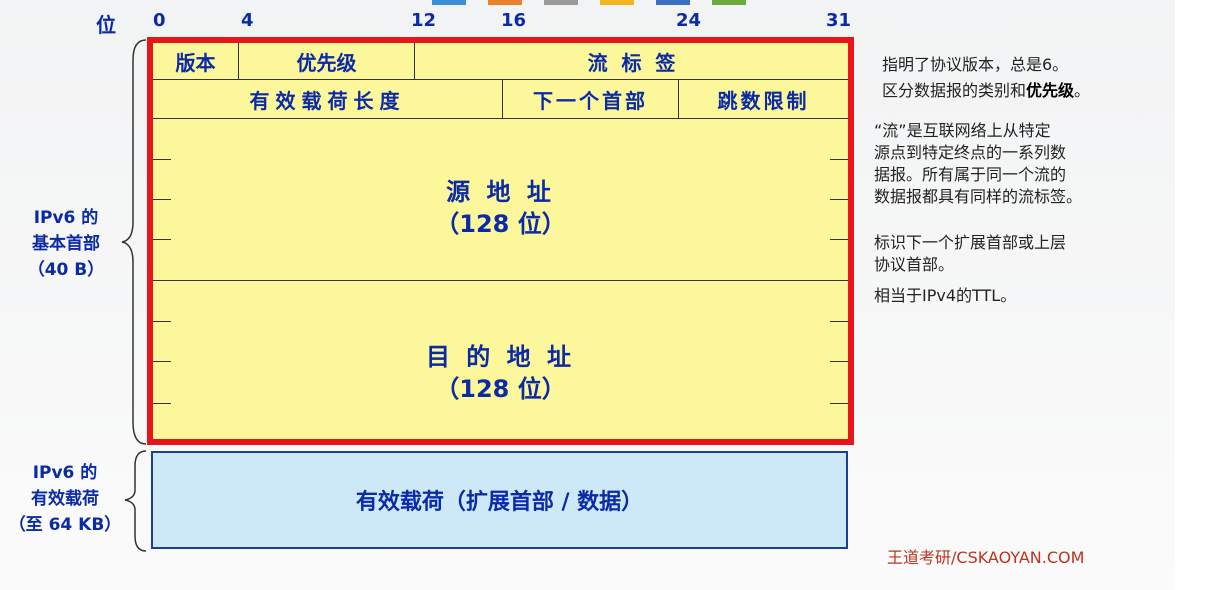  Describe the element at coordinates (945, 295) in the screenshot. I see `note-hop-limit: 相当于IPv4的TTL。` at that location.